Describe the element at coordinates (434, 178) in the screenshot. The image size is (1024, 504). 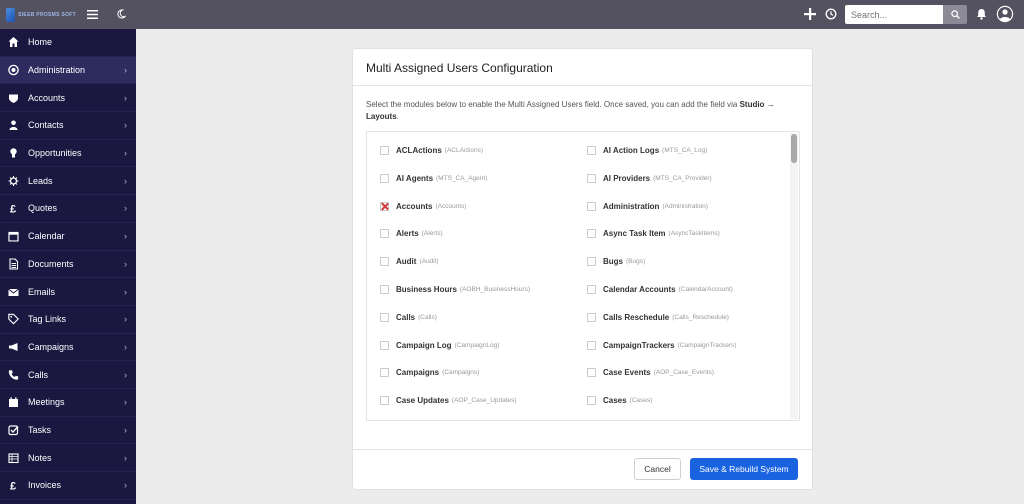
I see `module-option-ai-agents: AI Agents (MTS_CA_Agent)` at that location.